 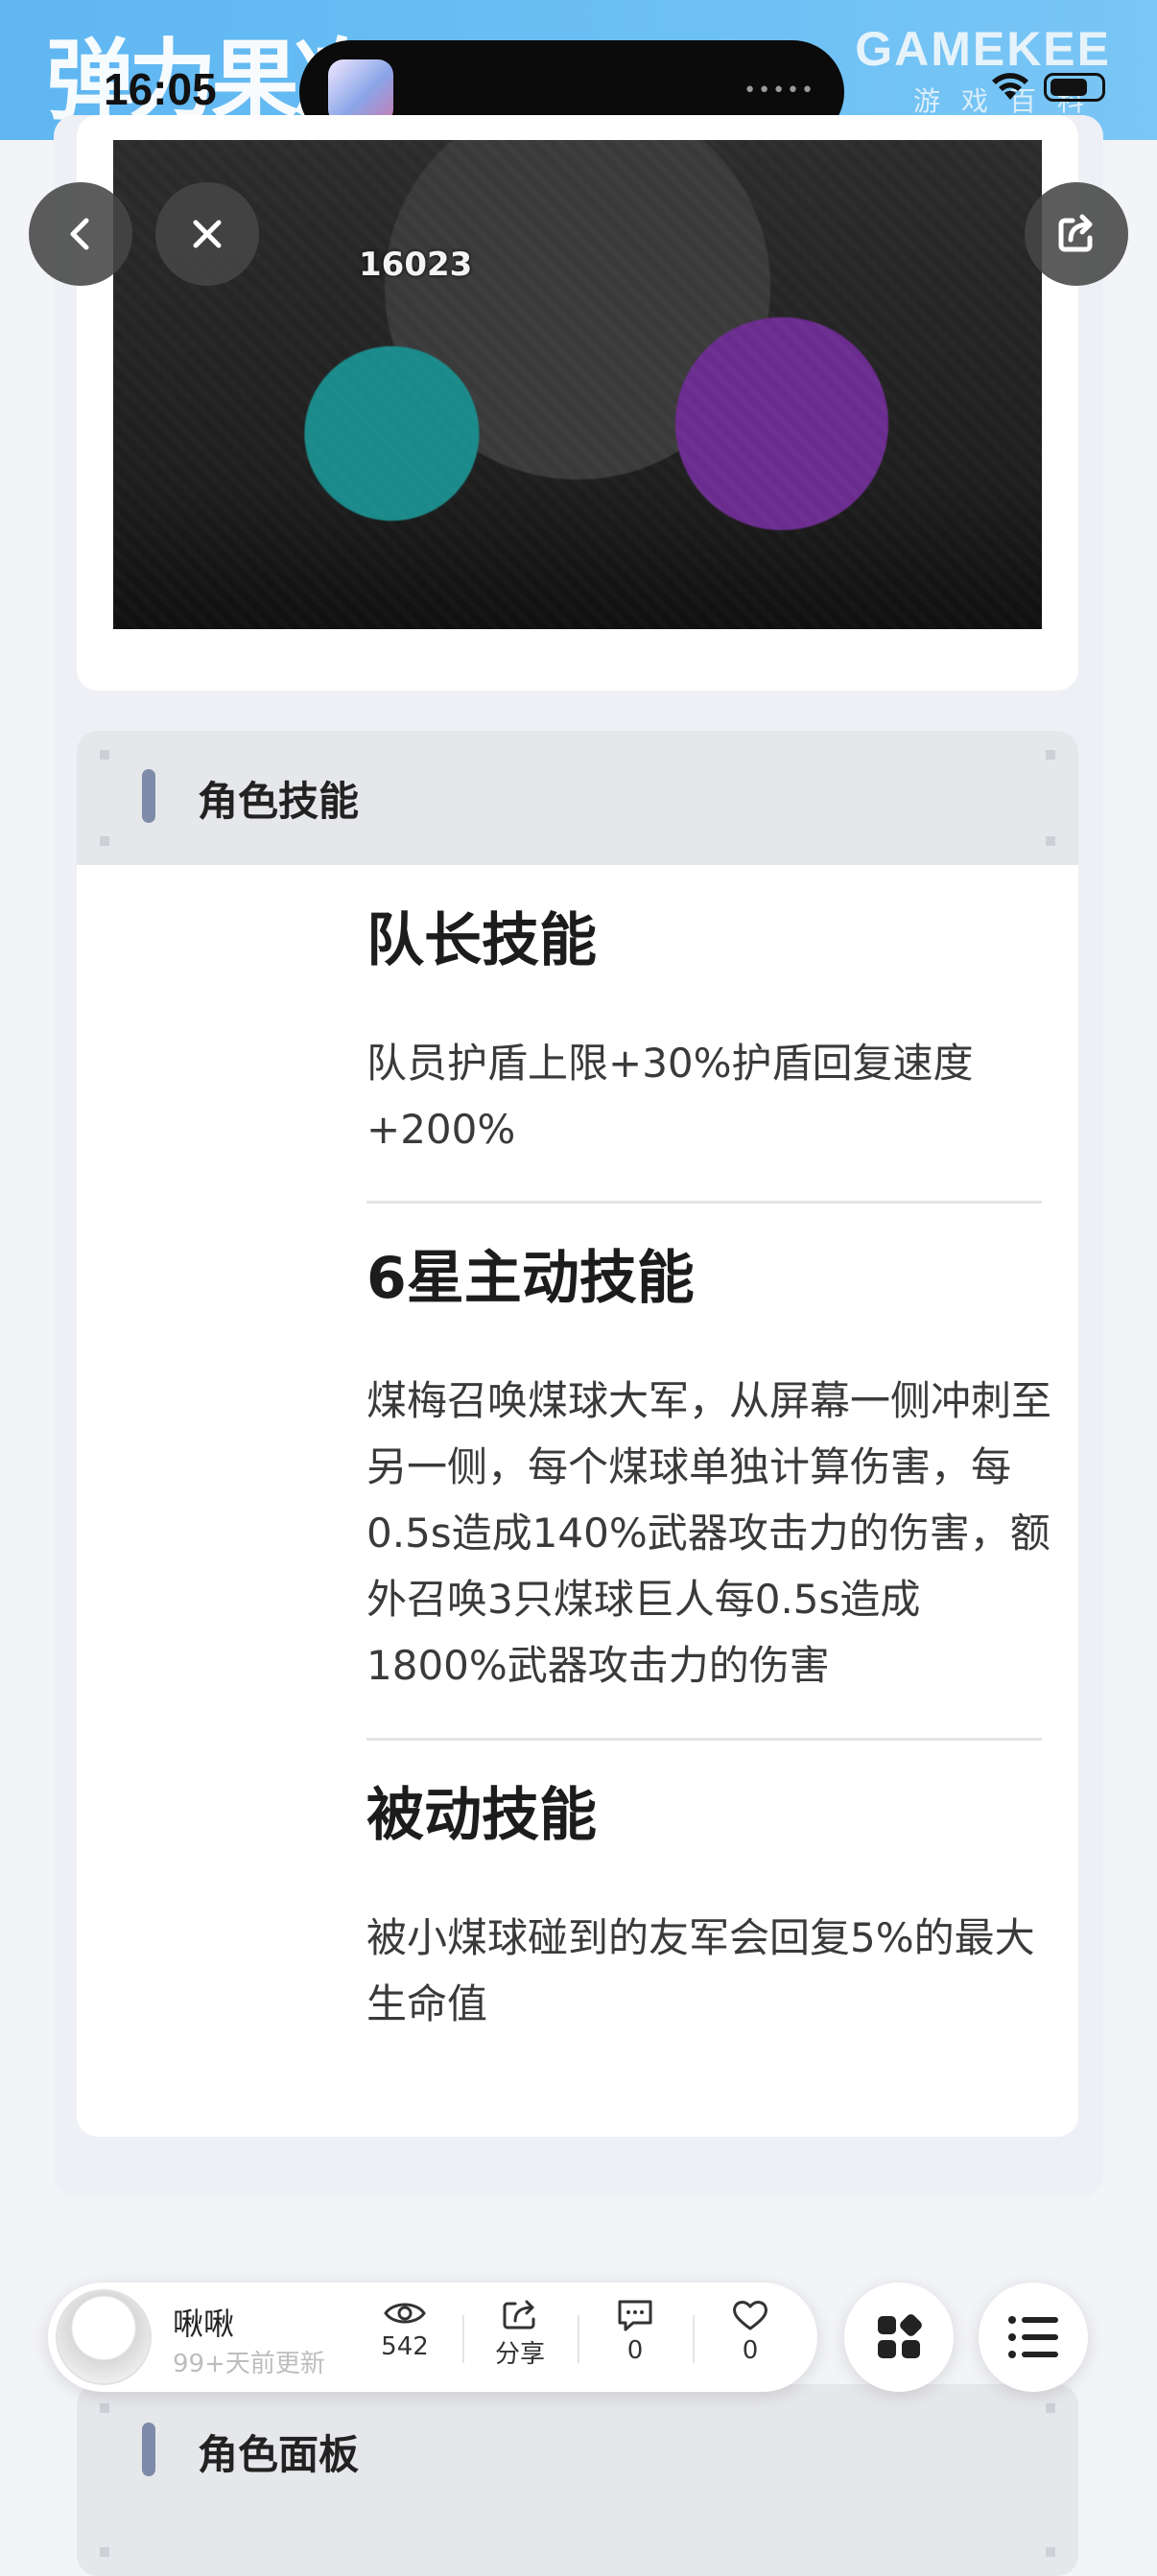 I want to click on article-action-bar: 啾啾 99+天前更新 542 分享 0 0, so click(x=432, y=2337).